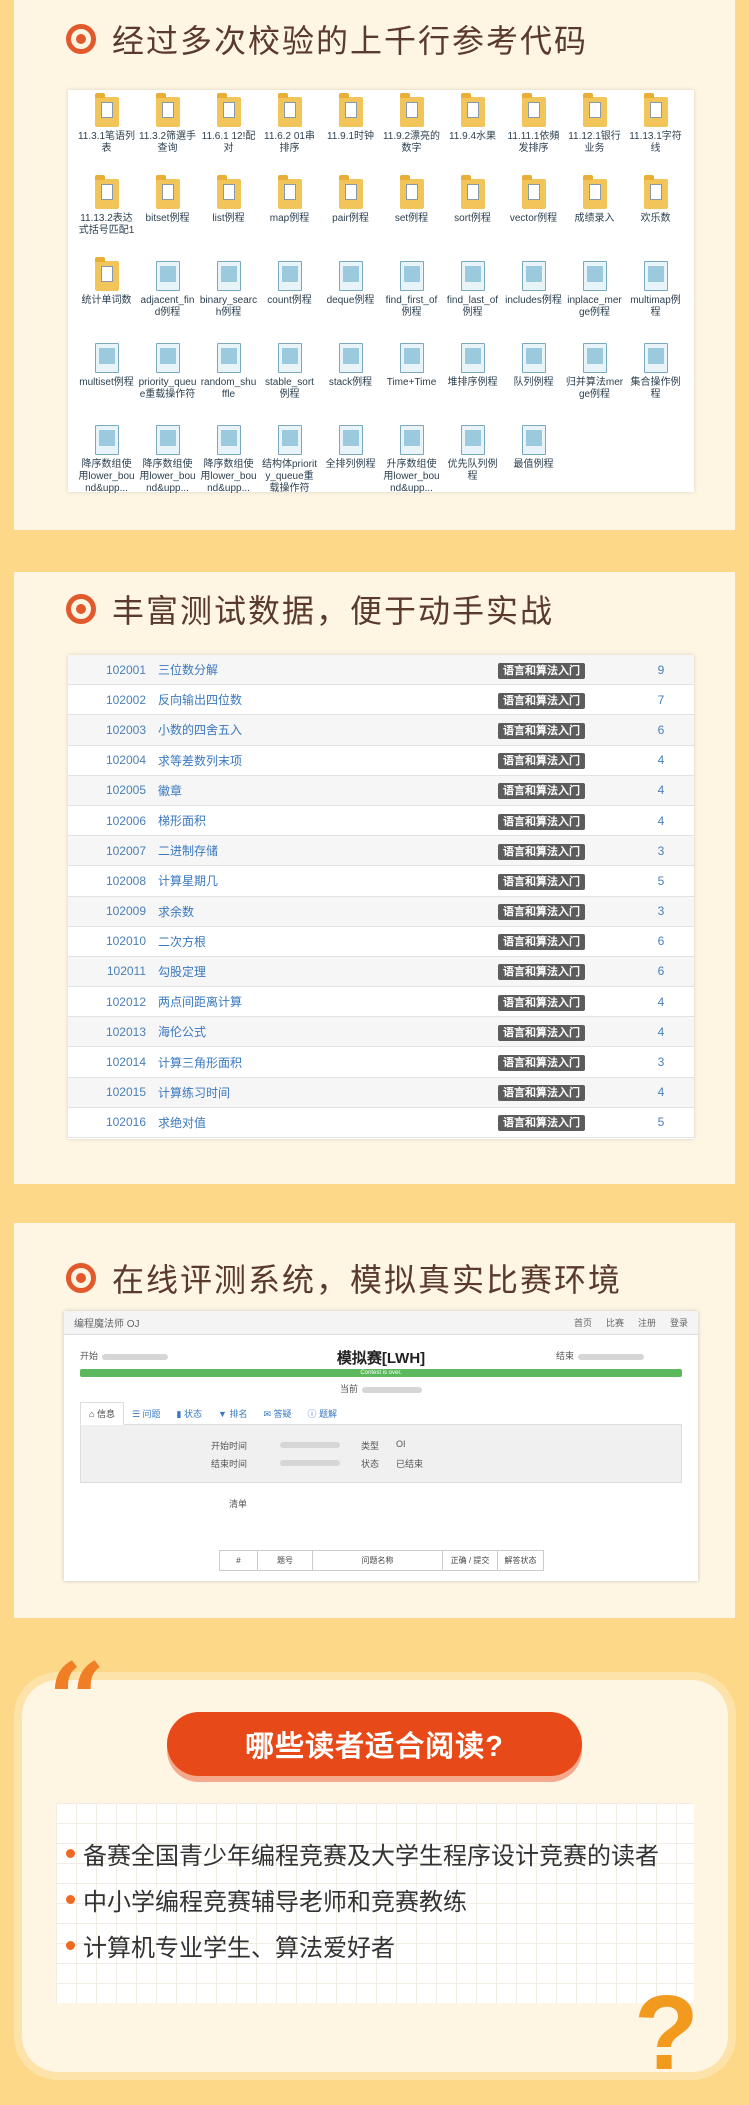  I want to click on file-item: binary_search例程, so click(228, 300).